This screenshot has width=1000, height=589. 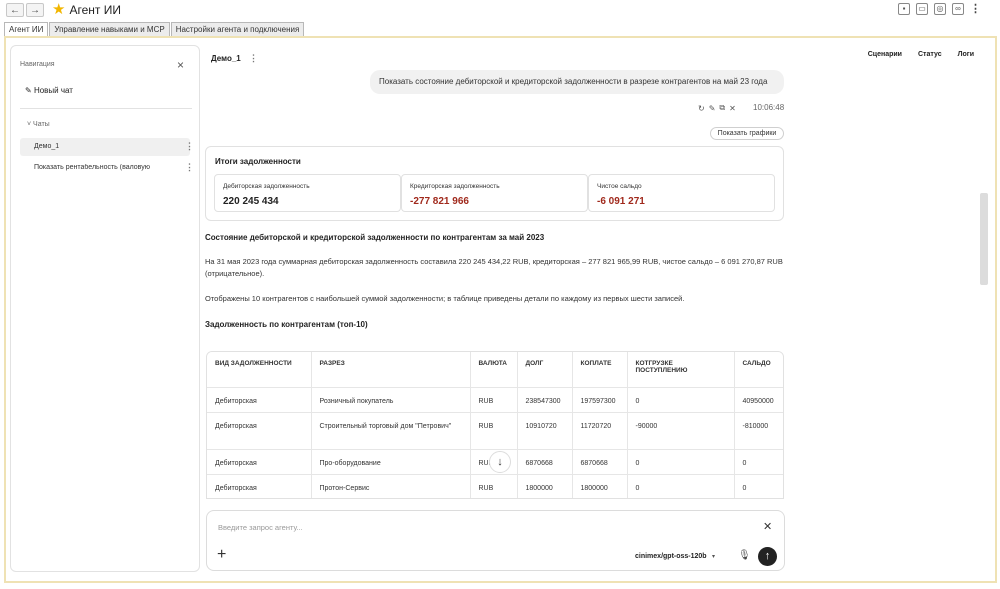 I want to click on sidebar-chat-item: Демо_1 ⋮, so click(x=107, y=147).